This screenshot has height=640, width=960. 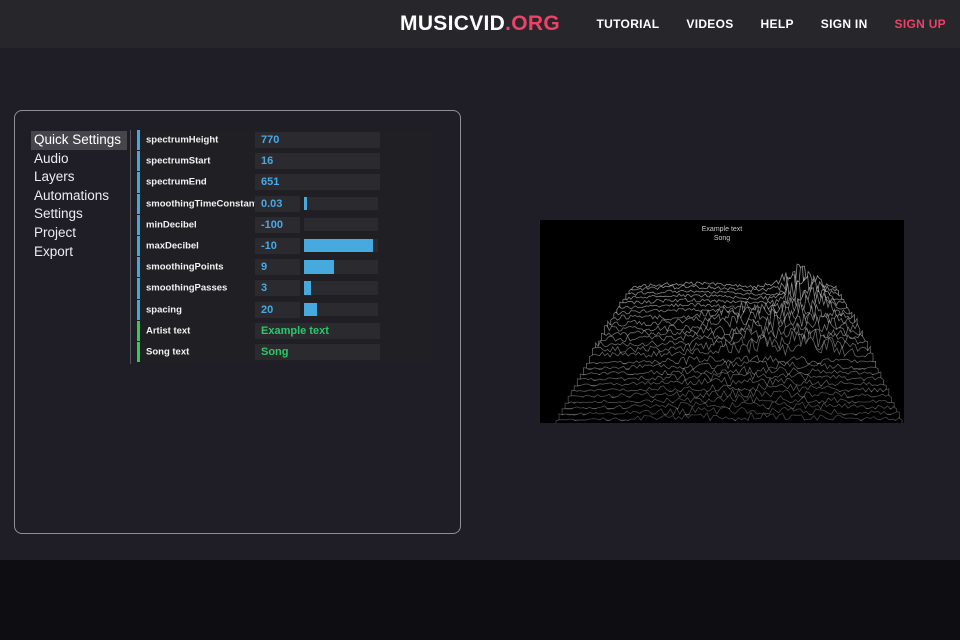 What do you see at coordinates (79, 140) in the screenshot?
I see `menu-item-quick-settings: Quick Settings` at bounding box center [79, 140].